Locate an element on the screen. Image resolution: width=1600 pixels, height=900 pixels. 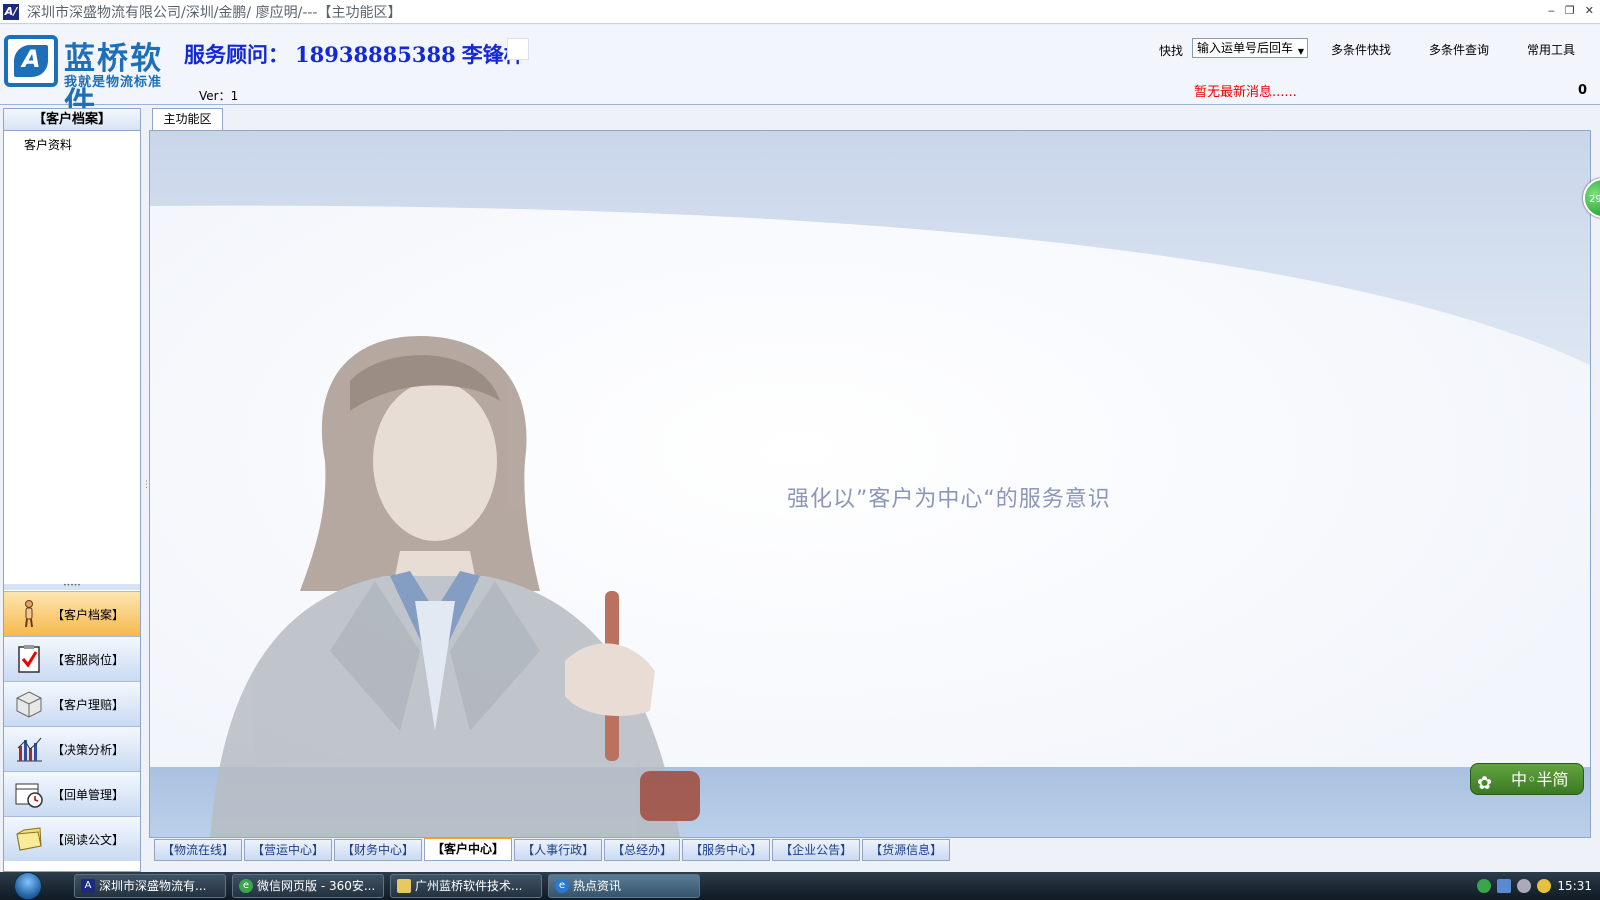
bar-chart-icon is located at coordinates (29, 749).